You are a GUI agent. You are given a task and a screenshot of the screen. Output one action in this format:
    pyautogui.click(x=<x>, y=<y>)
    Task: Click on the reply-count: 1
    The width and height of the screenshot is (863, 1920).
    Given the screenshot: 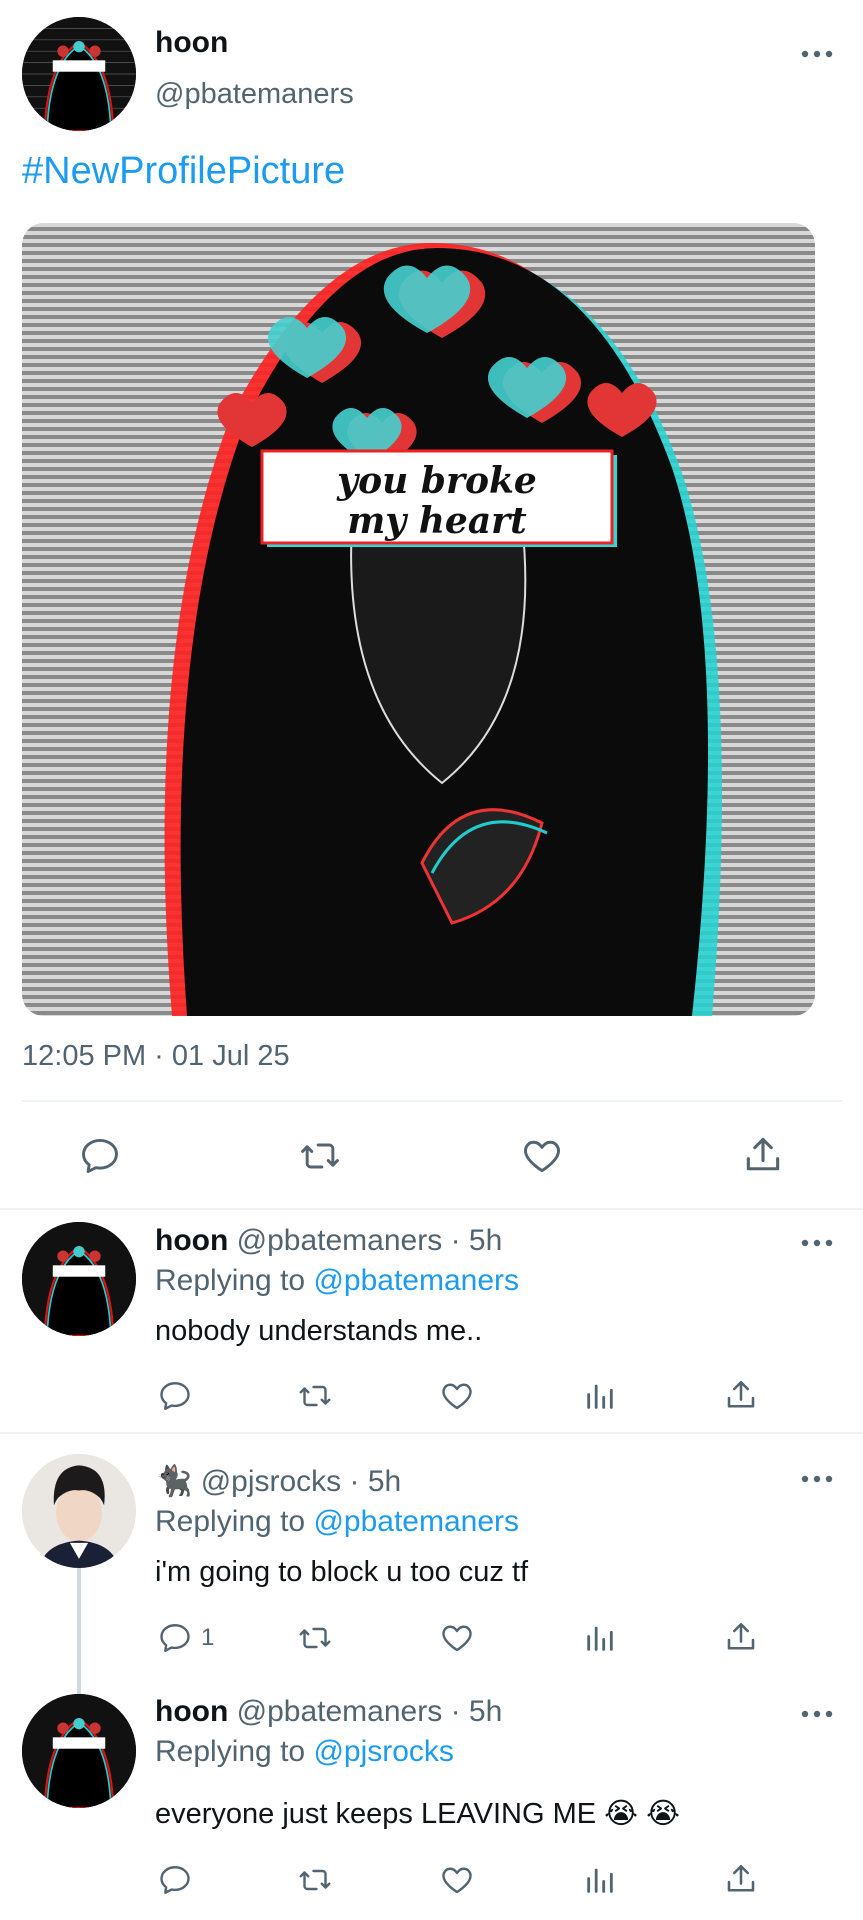 What is the action you would take?
    pyautogui.click(x=208, y=1637)
    